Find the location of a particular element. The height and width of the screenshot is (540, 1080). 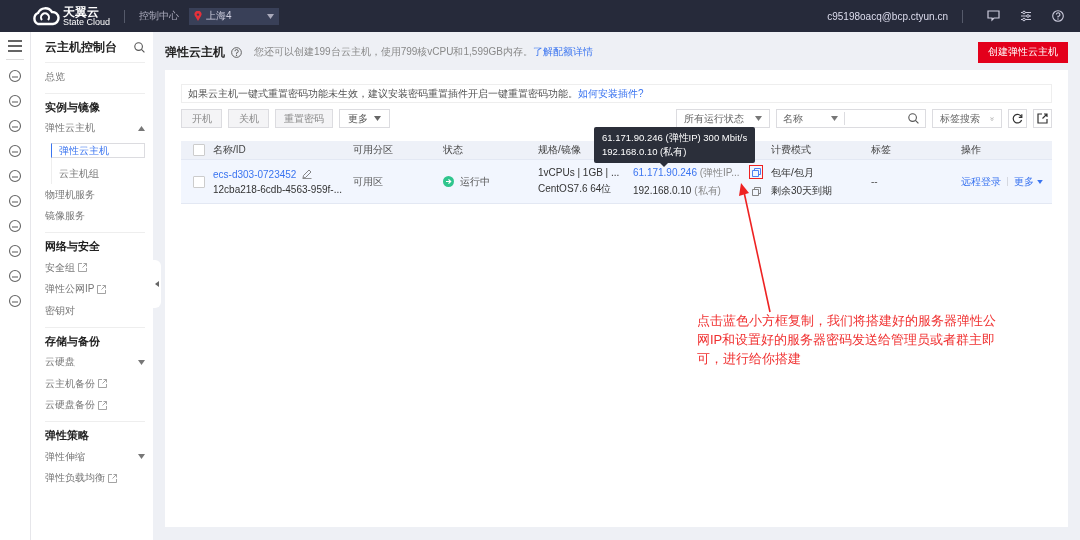

column-header: 名称/ID is located at coordinates (229, 150).